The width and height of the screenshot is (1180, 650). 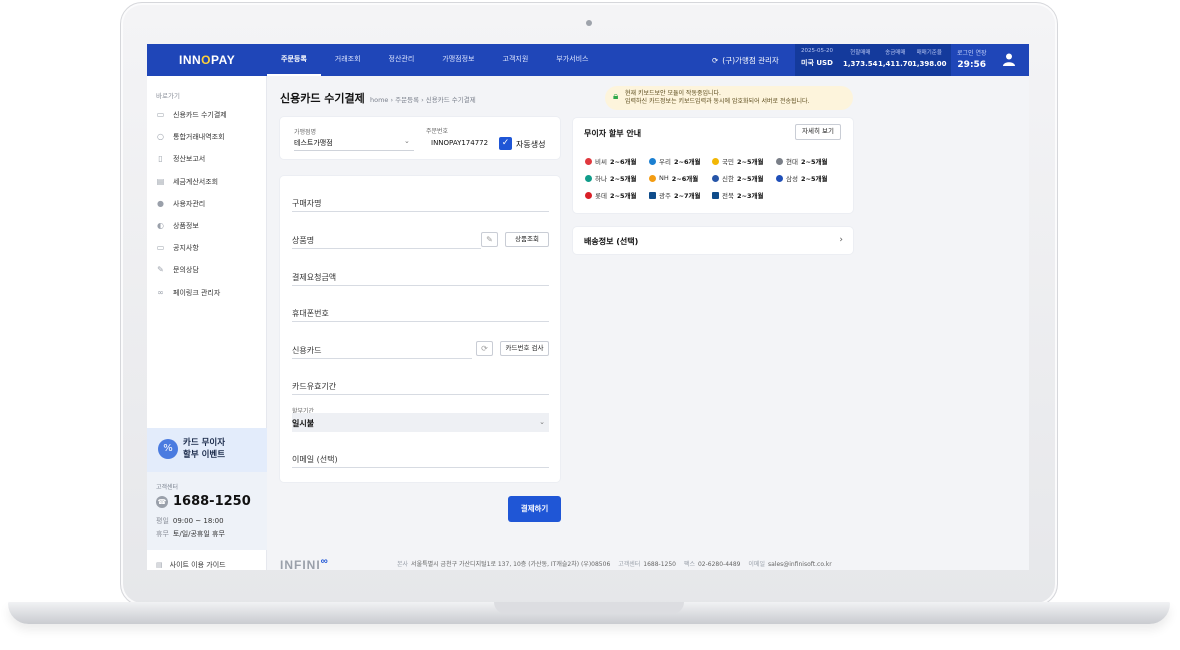 What do you see at coordinates (673, 178) in the screenshot?
I see `bank-item: NH 2~6개월` at bounding box center [673, 178].